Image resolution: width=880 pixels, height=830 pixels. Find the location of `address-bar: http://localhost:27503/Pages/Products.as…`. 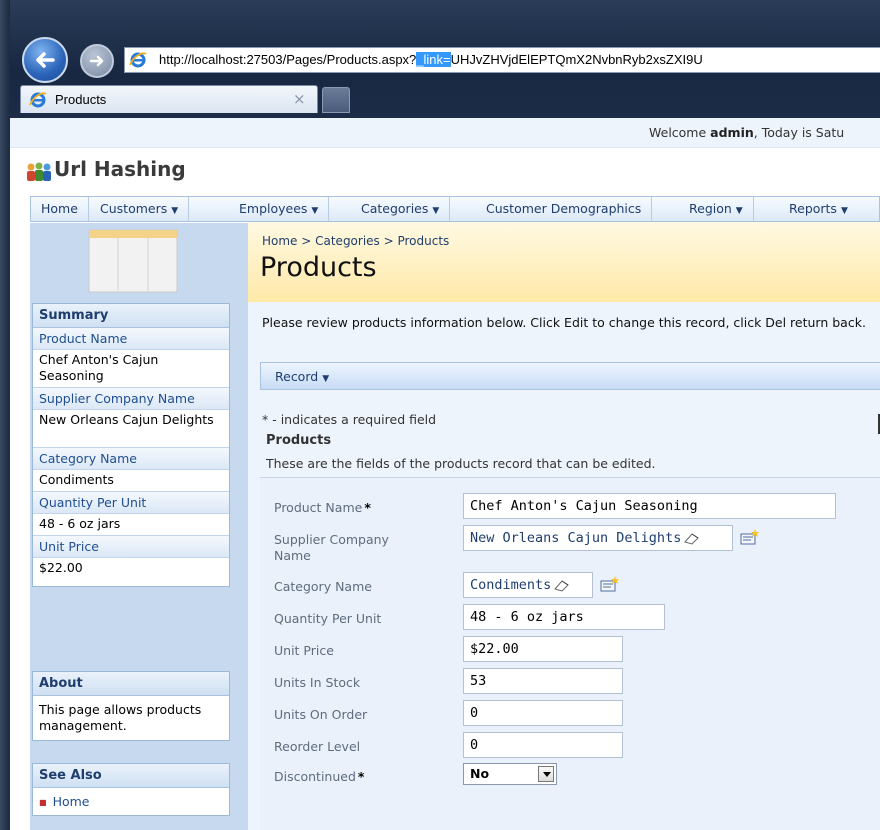

address-bar: http://localhost:27503/Pages/Products.as… is located at coordinates (502, 60).